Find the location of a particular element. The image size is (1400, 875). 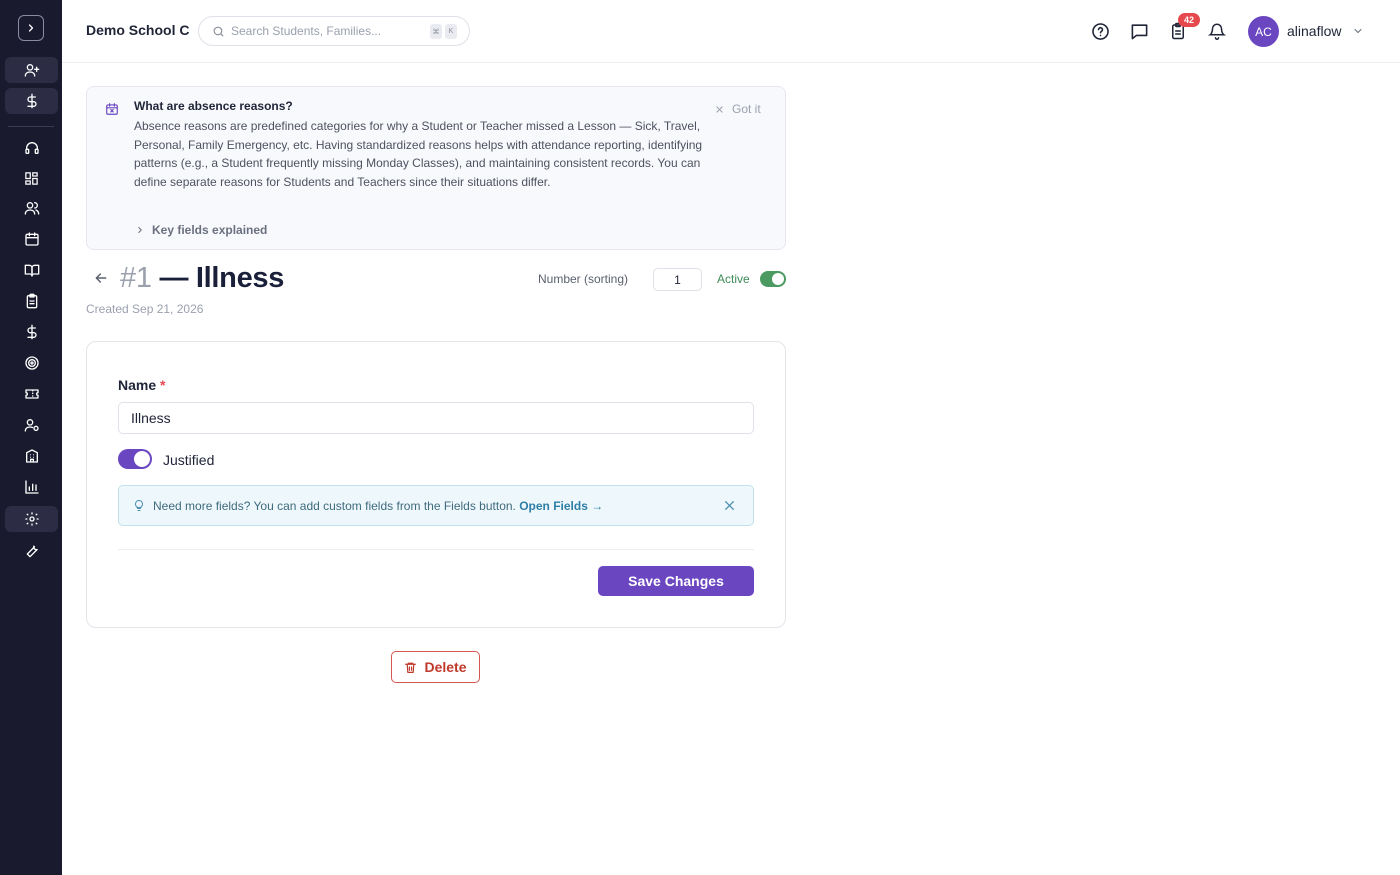

dashboard-icon is located at coordinates (31, 178).